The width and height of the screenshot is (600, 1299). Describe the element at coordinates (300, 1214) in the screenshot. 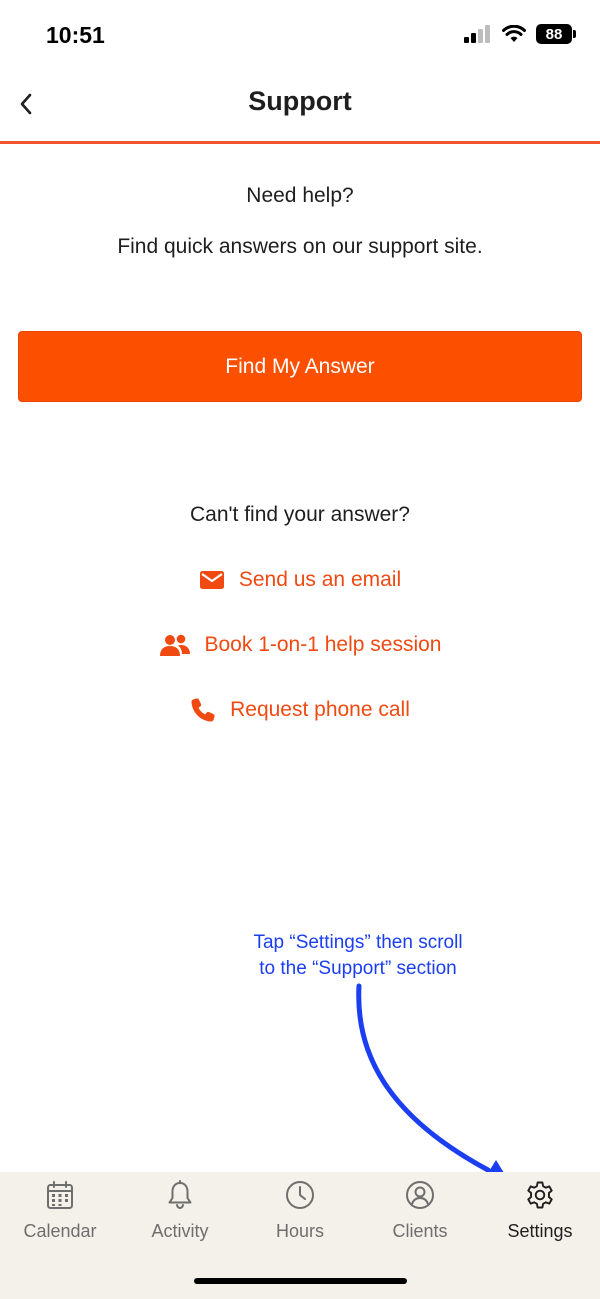

I see `tab-hours: Hours` at that location.